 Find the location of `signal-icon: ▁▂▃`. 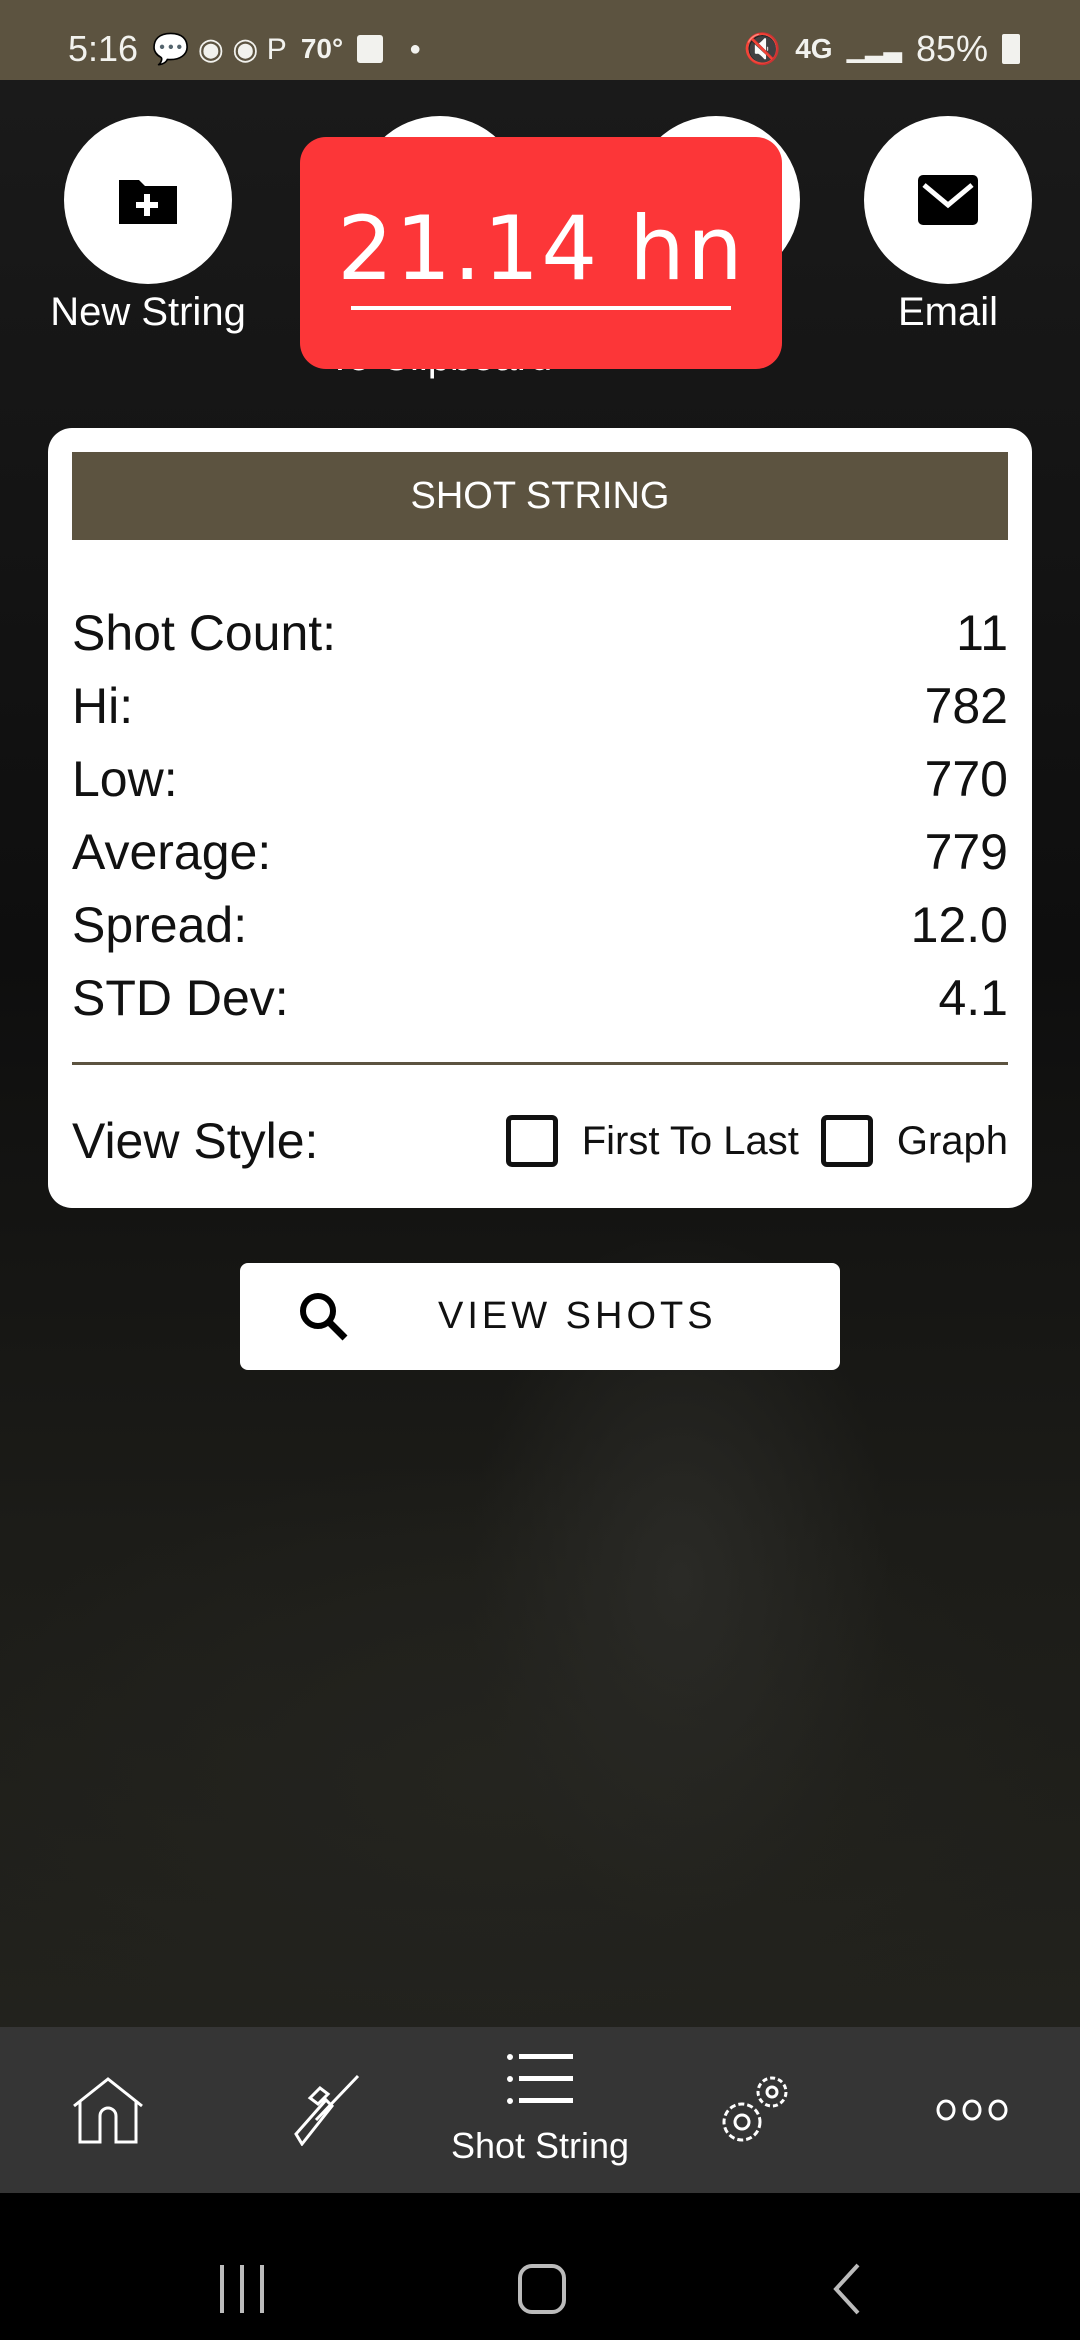

signal-icon: ▁▂▃ is located at coordinates (874, 49).